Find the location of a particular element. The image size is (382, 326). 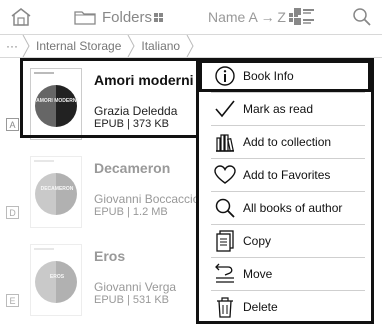

book-cover: EROS is located at coordinates (56, 280).